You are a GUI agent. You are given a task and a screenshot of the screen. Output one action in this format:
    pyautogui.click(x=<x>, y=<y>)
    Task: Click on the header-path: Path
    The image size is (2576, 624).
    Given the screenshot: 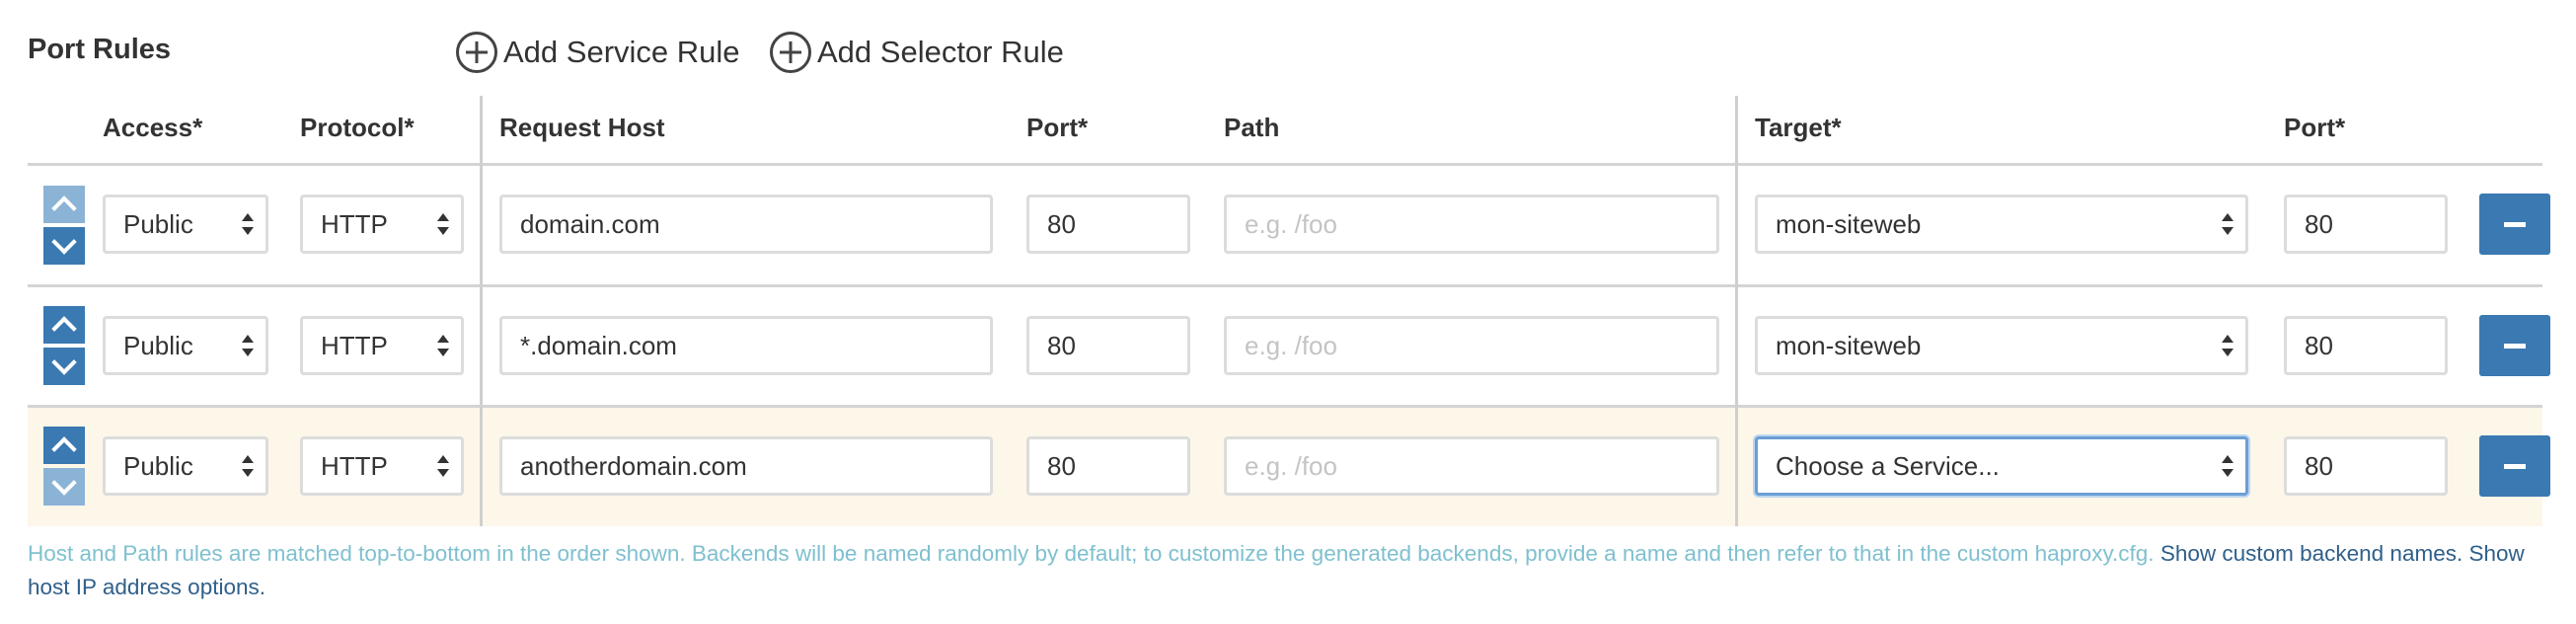 What is the action you would take?
    pyautogui.click(x=1252, y=128)
    